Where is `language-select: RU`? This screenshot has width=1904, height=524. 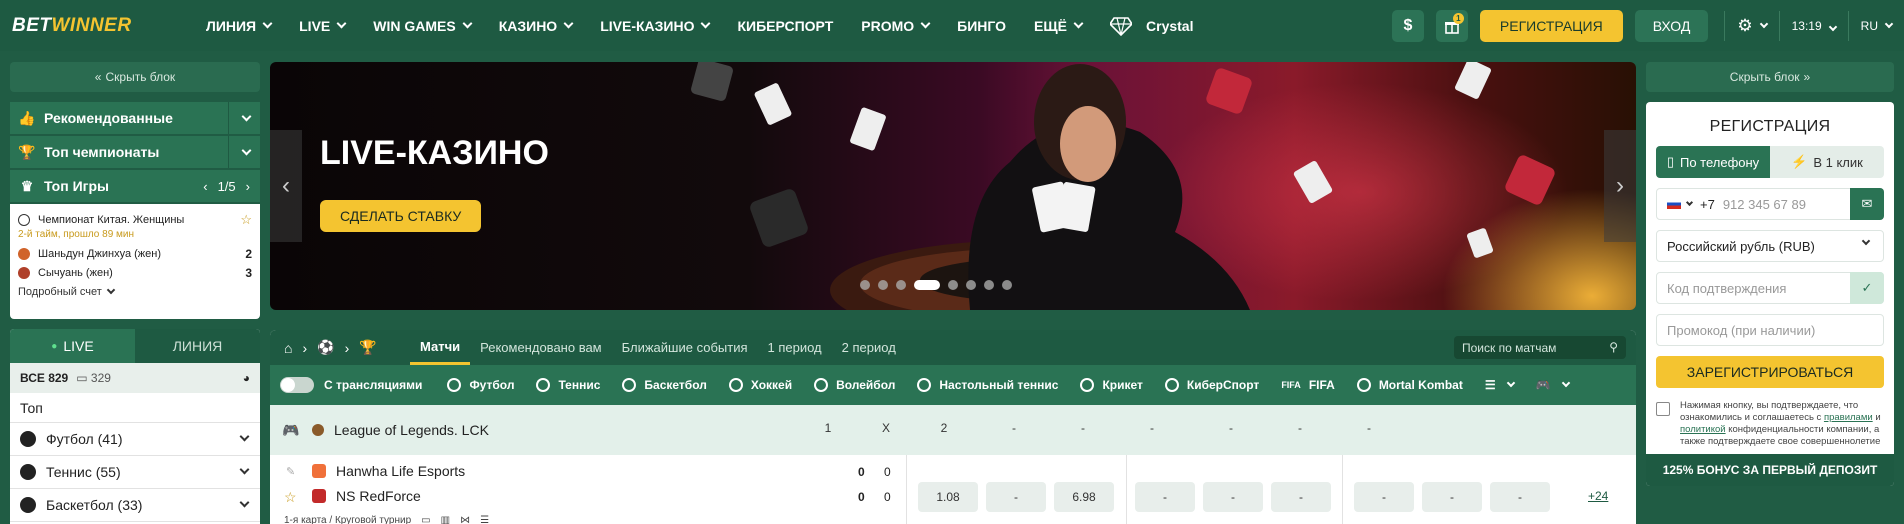 language-select: RU is located at coordinates (1876, 26).